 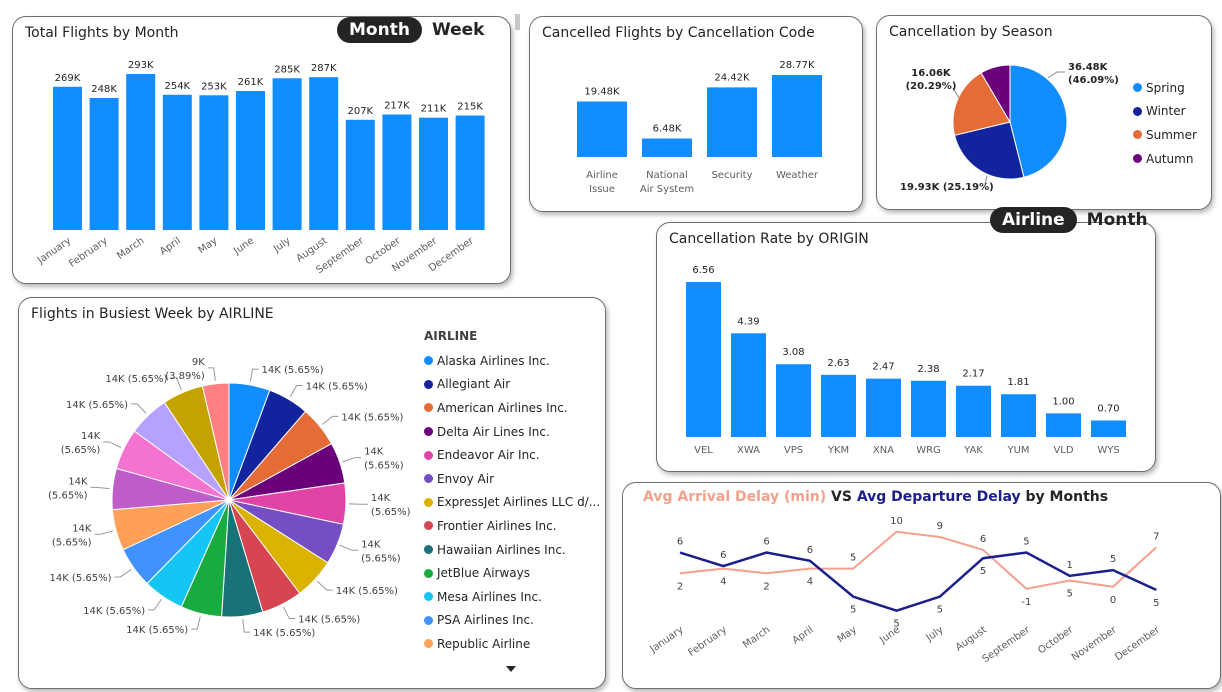 I want to click on toggle-month-active: Month, so click(x=379, y=30).